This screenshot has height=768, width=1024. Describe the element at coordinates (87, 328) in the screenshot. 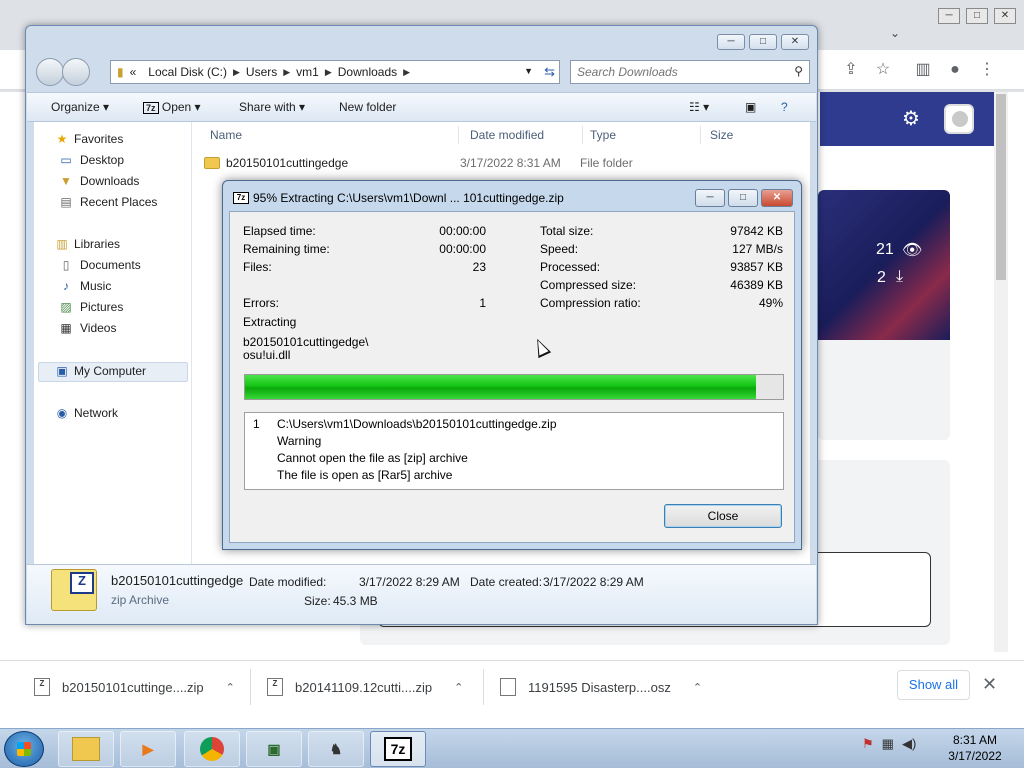

I see `nav-videos: ▦ Videos` at that location.